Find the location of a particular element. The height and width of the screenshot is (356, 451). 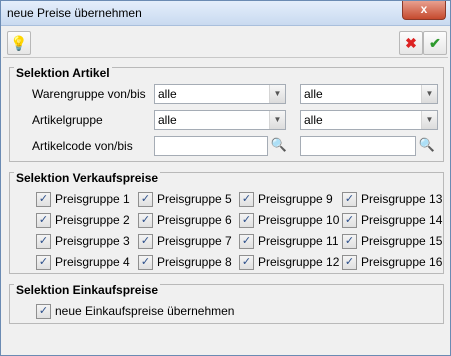

preisgruppe-label: Preisgruppe 3 is located at coordinates (92, 241).